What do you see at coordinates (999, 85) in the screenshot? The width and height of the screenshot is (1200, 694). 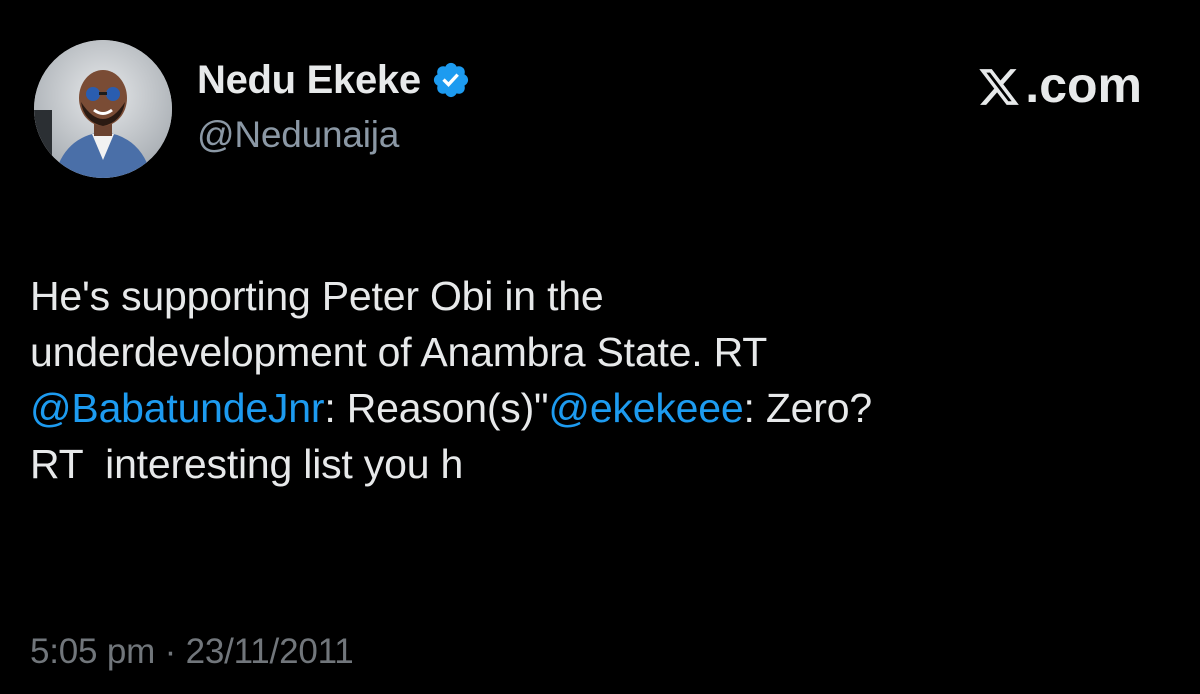 I see `x-logo-icon` at bounding box center [999, 85].